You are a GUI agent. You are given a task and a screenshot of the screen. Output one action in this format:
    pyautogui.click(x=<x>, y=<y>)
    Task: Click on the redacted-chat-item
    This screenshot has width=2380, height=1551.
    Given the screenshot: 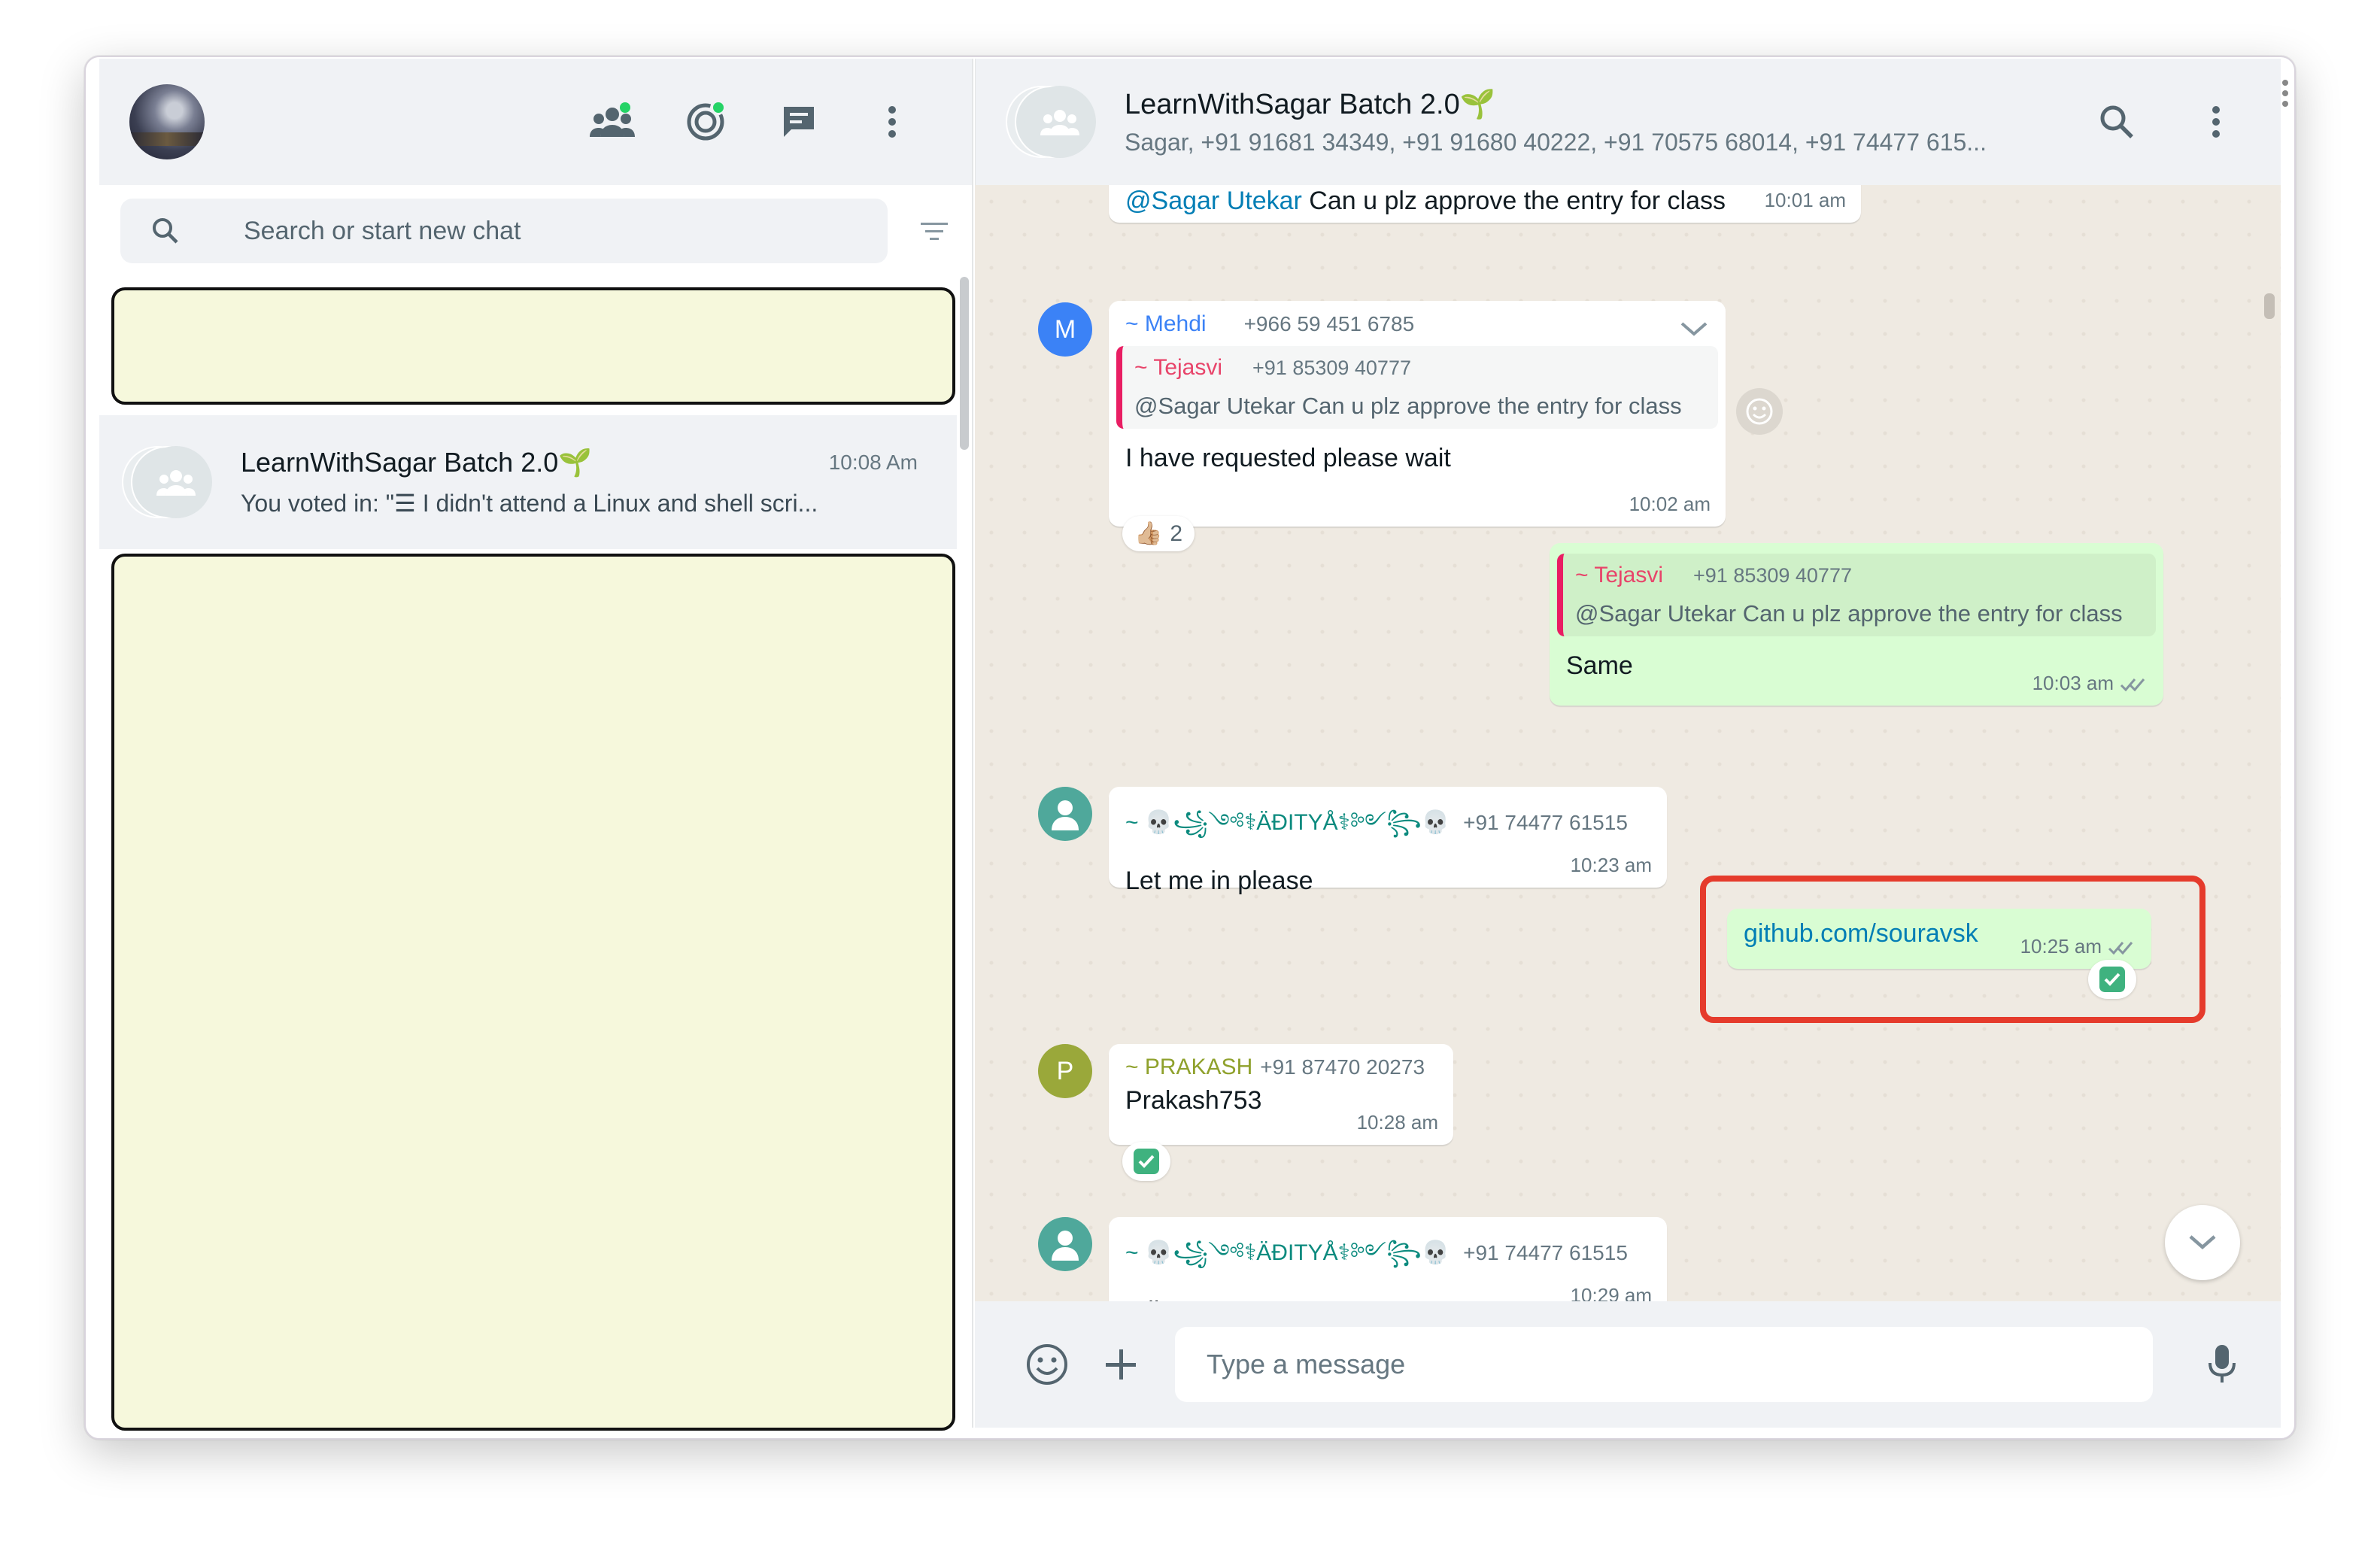 What is the action you would take?
    pyautogui.click(x=533, y=346)
    